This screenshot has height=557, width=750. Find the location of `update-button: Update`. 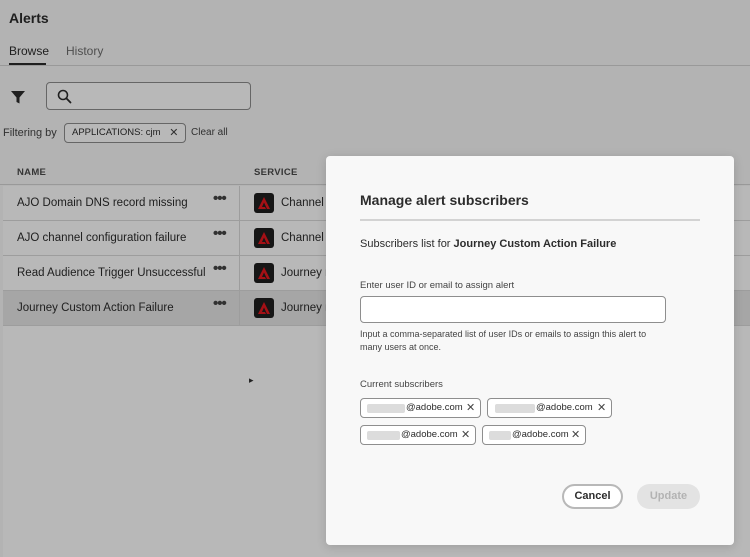

update-button: Update is located at coordinates (668, 496).